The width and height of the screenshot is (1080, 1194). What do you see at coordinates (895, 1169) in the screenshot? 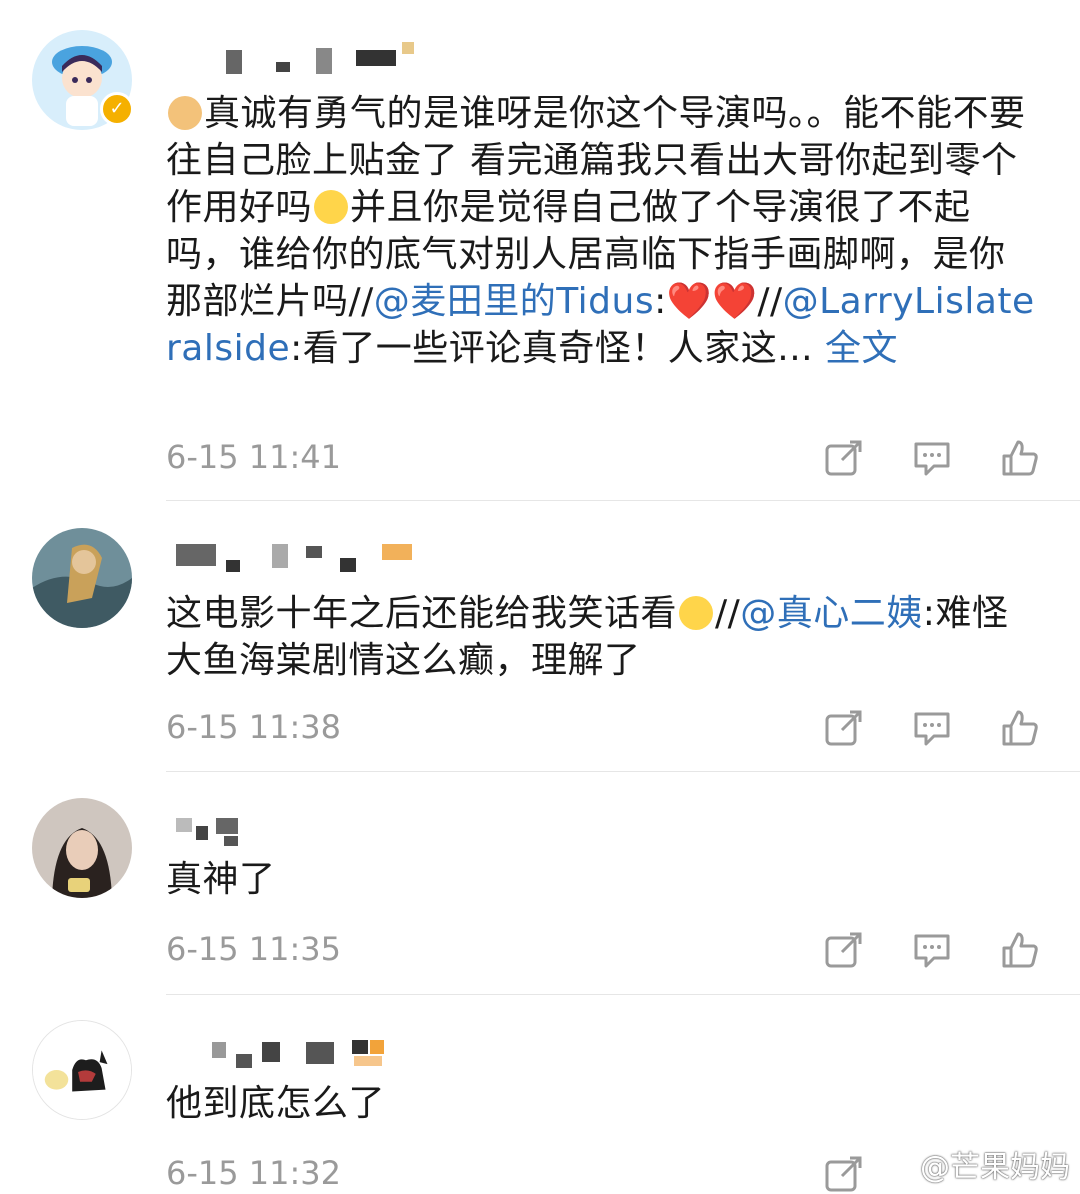
I see `weibo-logo-icon` at bounding box center [895, 1169].